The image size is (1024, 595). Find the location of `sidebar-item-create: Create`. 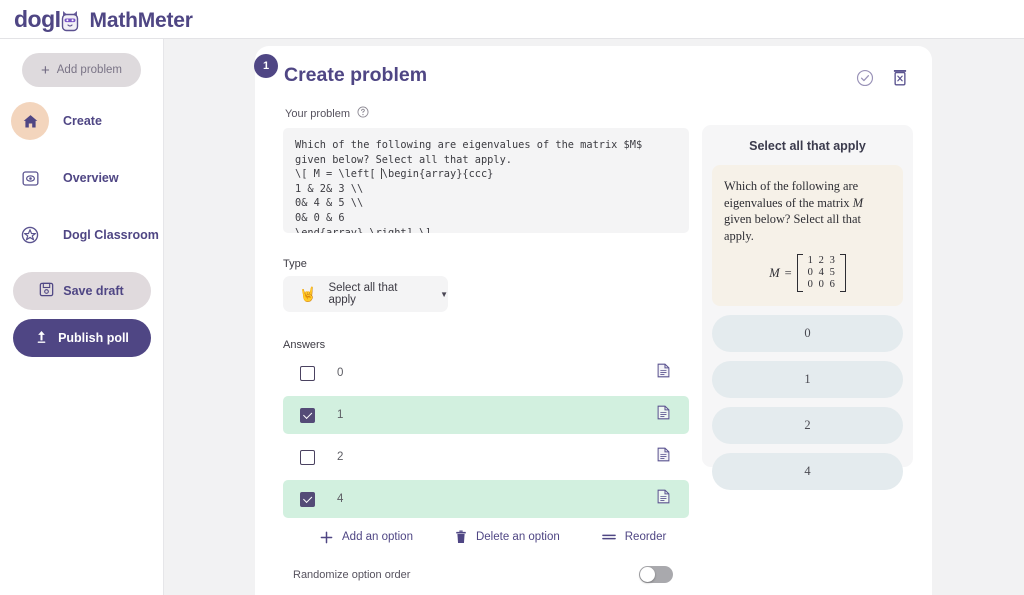

sidebar-item-create: Create is located at coordinates (81, 121).